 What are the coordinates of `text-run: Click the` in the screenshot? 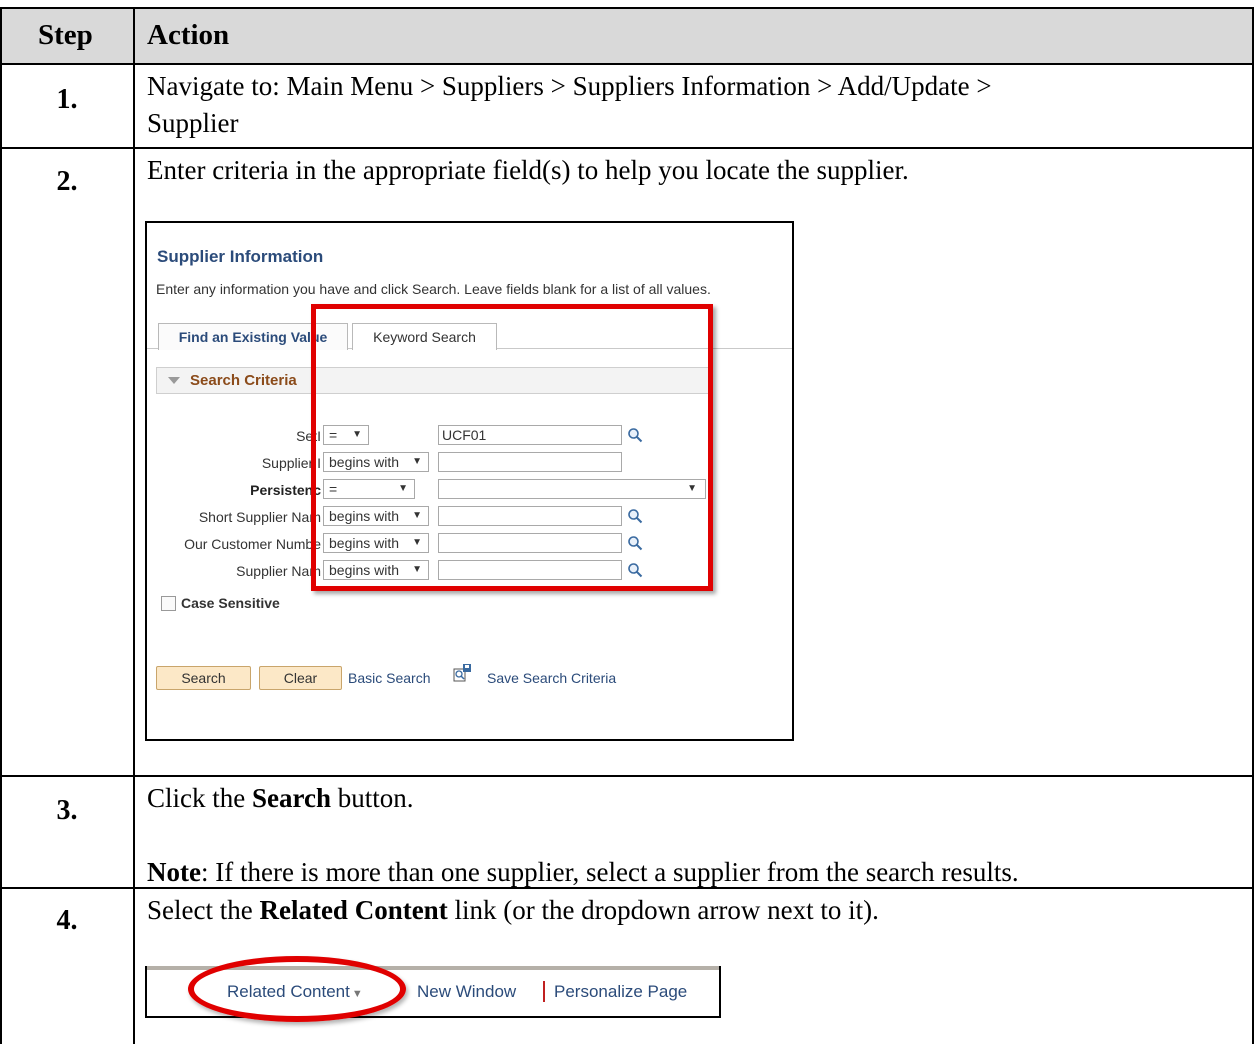 It's located at (199, 798).